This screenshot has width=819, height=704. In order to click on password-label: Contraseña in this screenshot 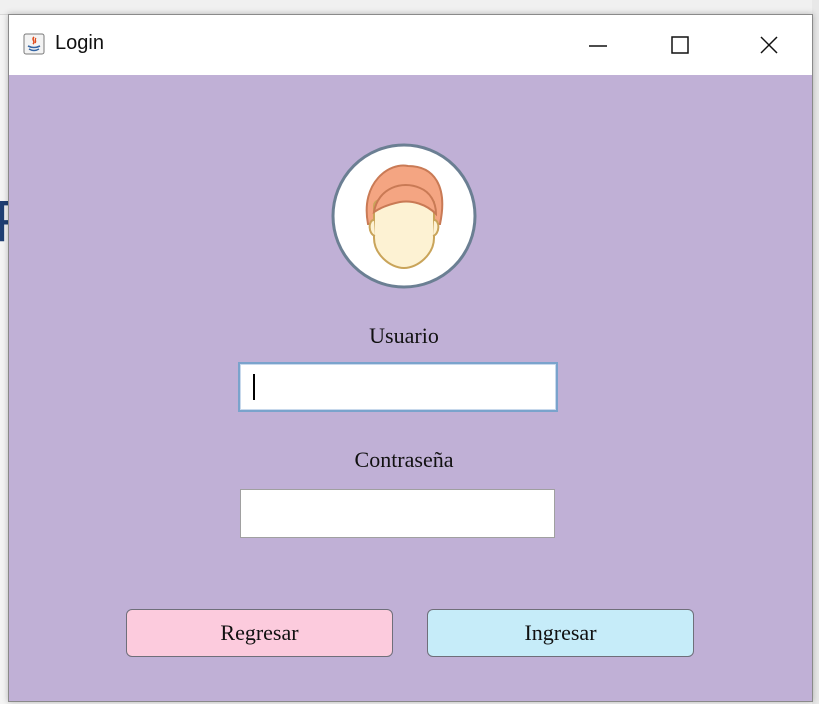, I will do `click(404, 459)`.